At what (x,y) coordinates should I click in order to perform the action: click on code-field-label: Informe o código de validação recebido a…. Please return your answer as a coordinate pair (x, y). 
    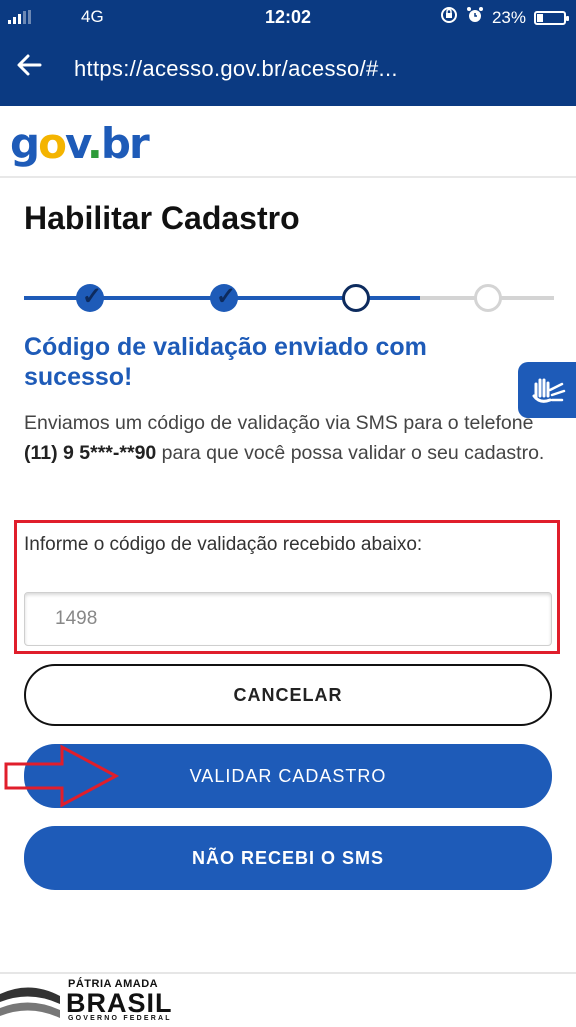
    Looking at the image, I should click on (223, 544).